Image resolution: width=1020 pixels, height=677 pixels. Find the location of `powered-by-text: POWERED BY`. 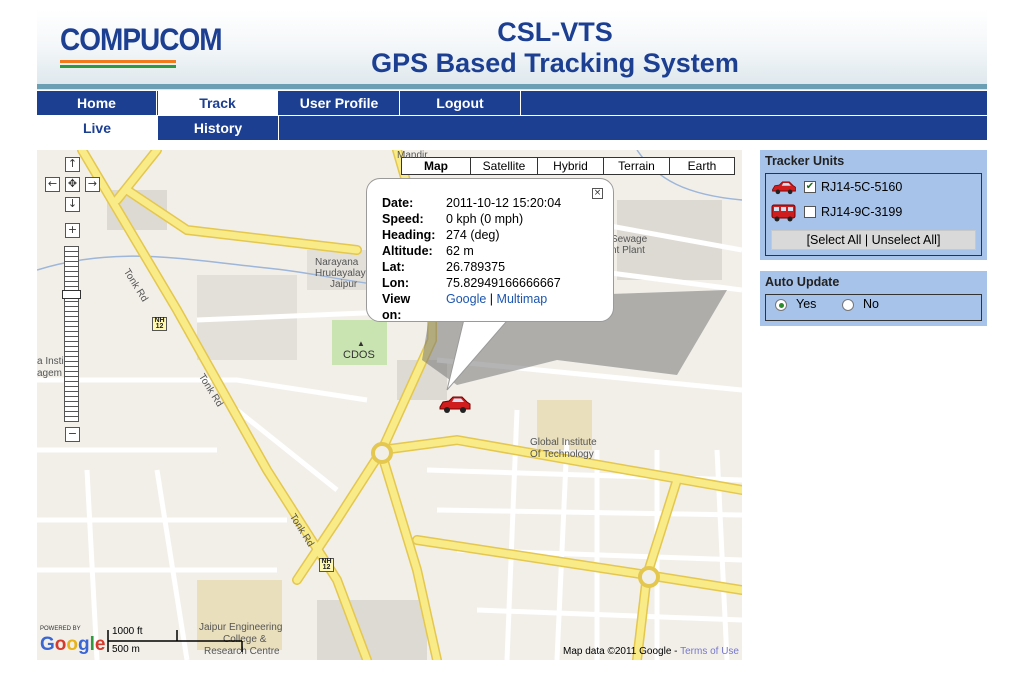

powered-by-text: POWERED BY is located at coordinates (60, 629).